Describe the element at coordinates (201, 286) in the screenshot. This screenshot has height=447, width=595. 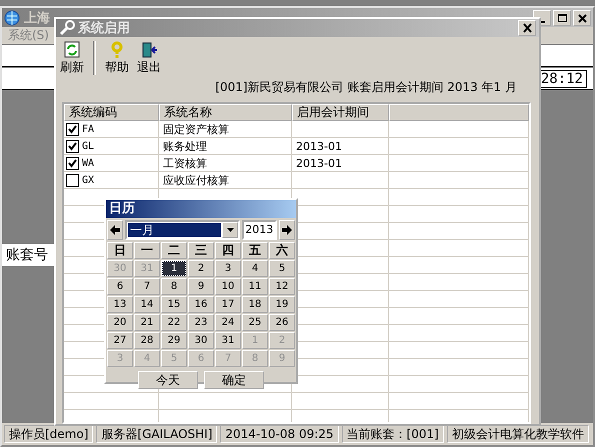
I see `day-cell: 9` at that location.